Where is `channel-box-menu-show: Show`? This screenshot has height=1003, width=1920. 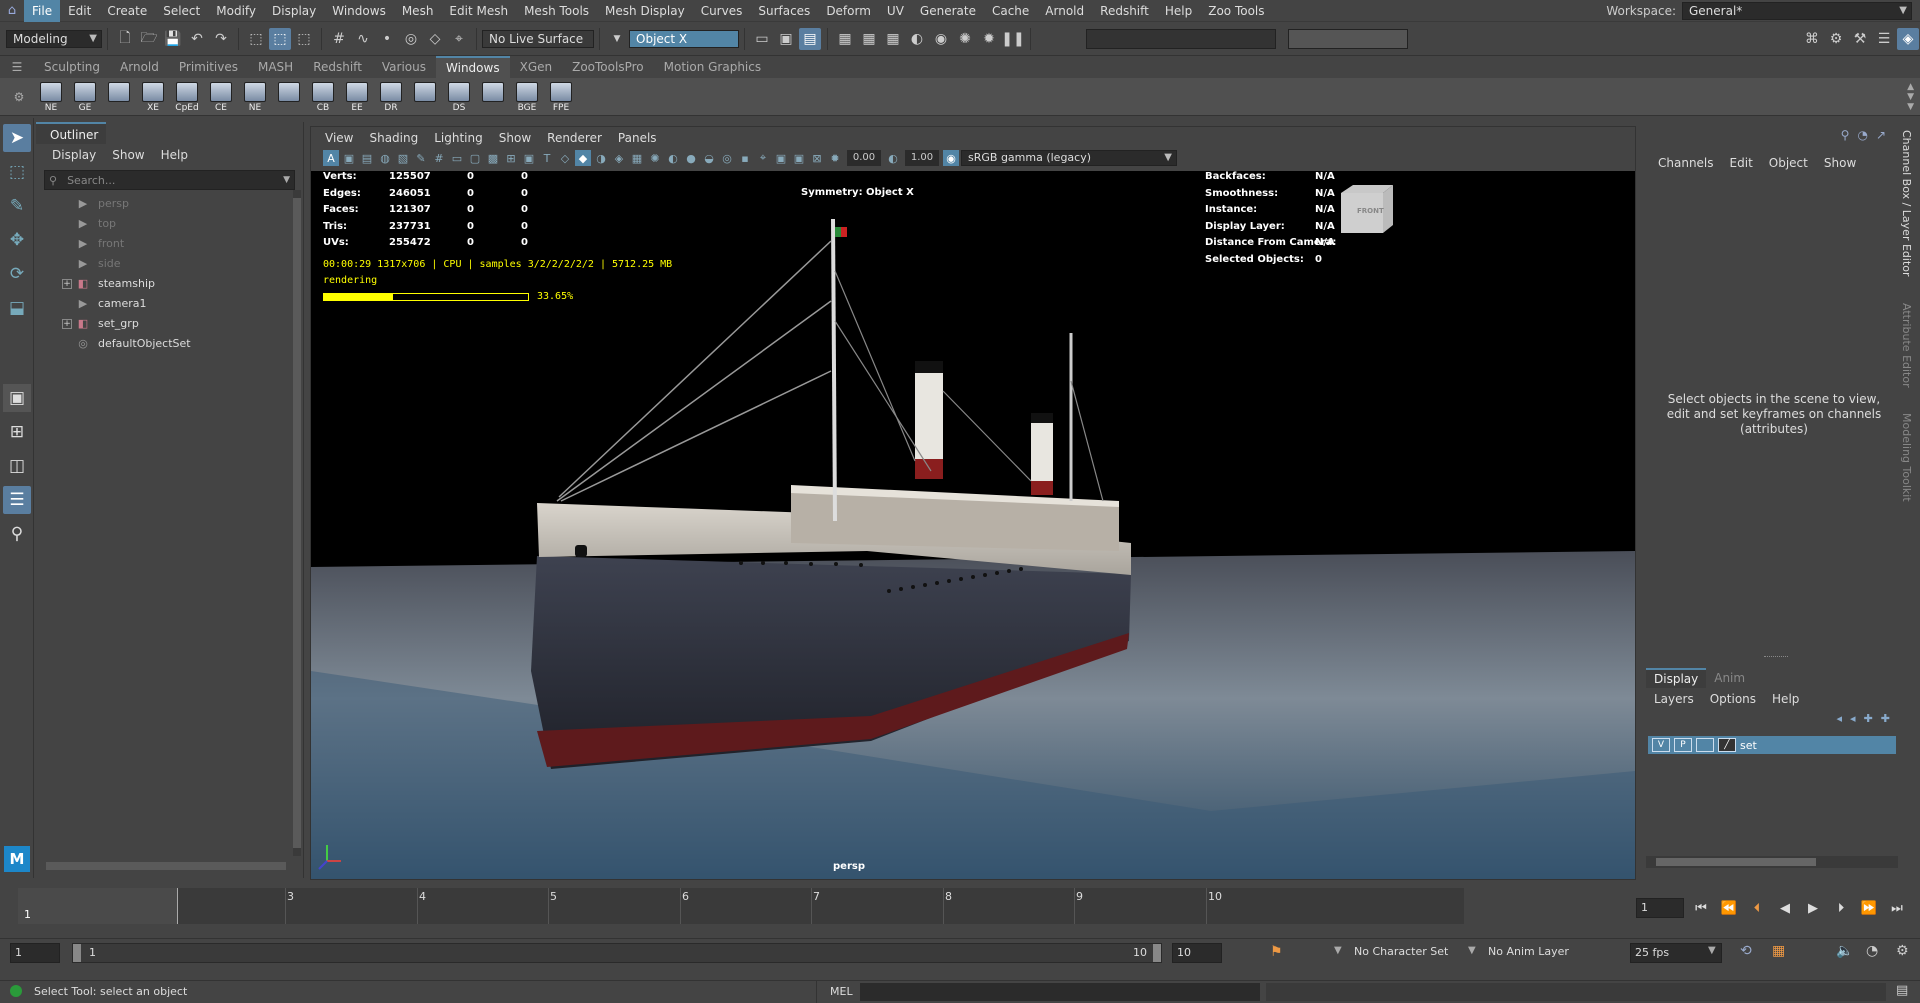
channel-box-menu-show: Show is located at coordinates (1840, 163).